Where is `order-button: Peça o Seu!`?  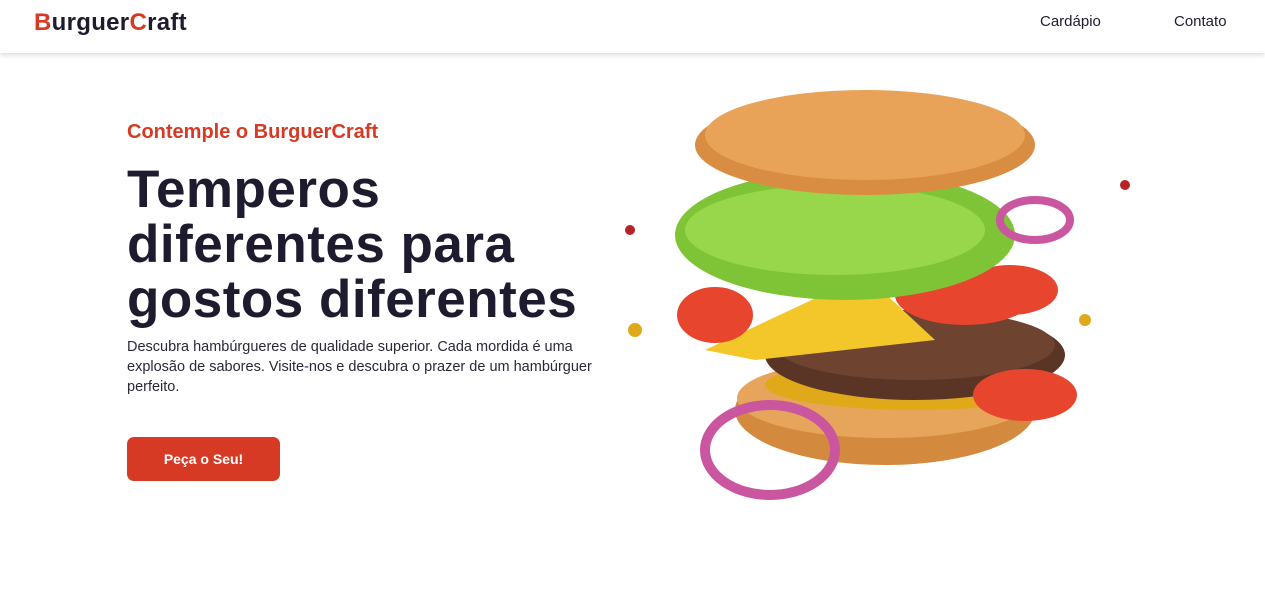
order-button: Peça o Seu! is located at coordinates (203, 459).